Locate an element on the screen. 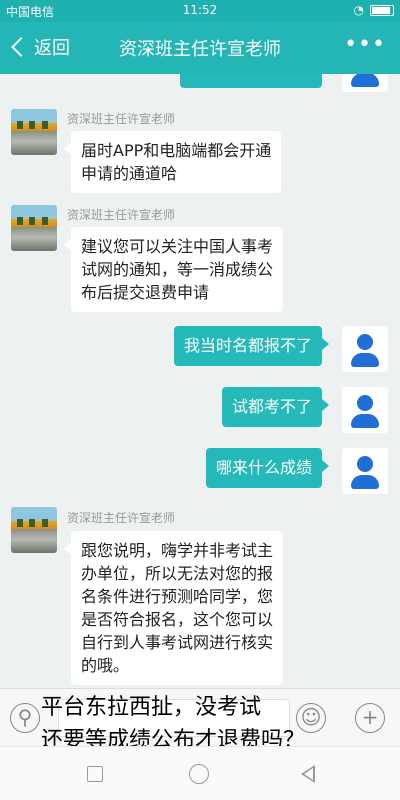 This screenshot has height=800, width=400. message-bubble: 届时APP和电脑端都会开通 申请的通道哈 is located at coordinates (172, 162).